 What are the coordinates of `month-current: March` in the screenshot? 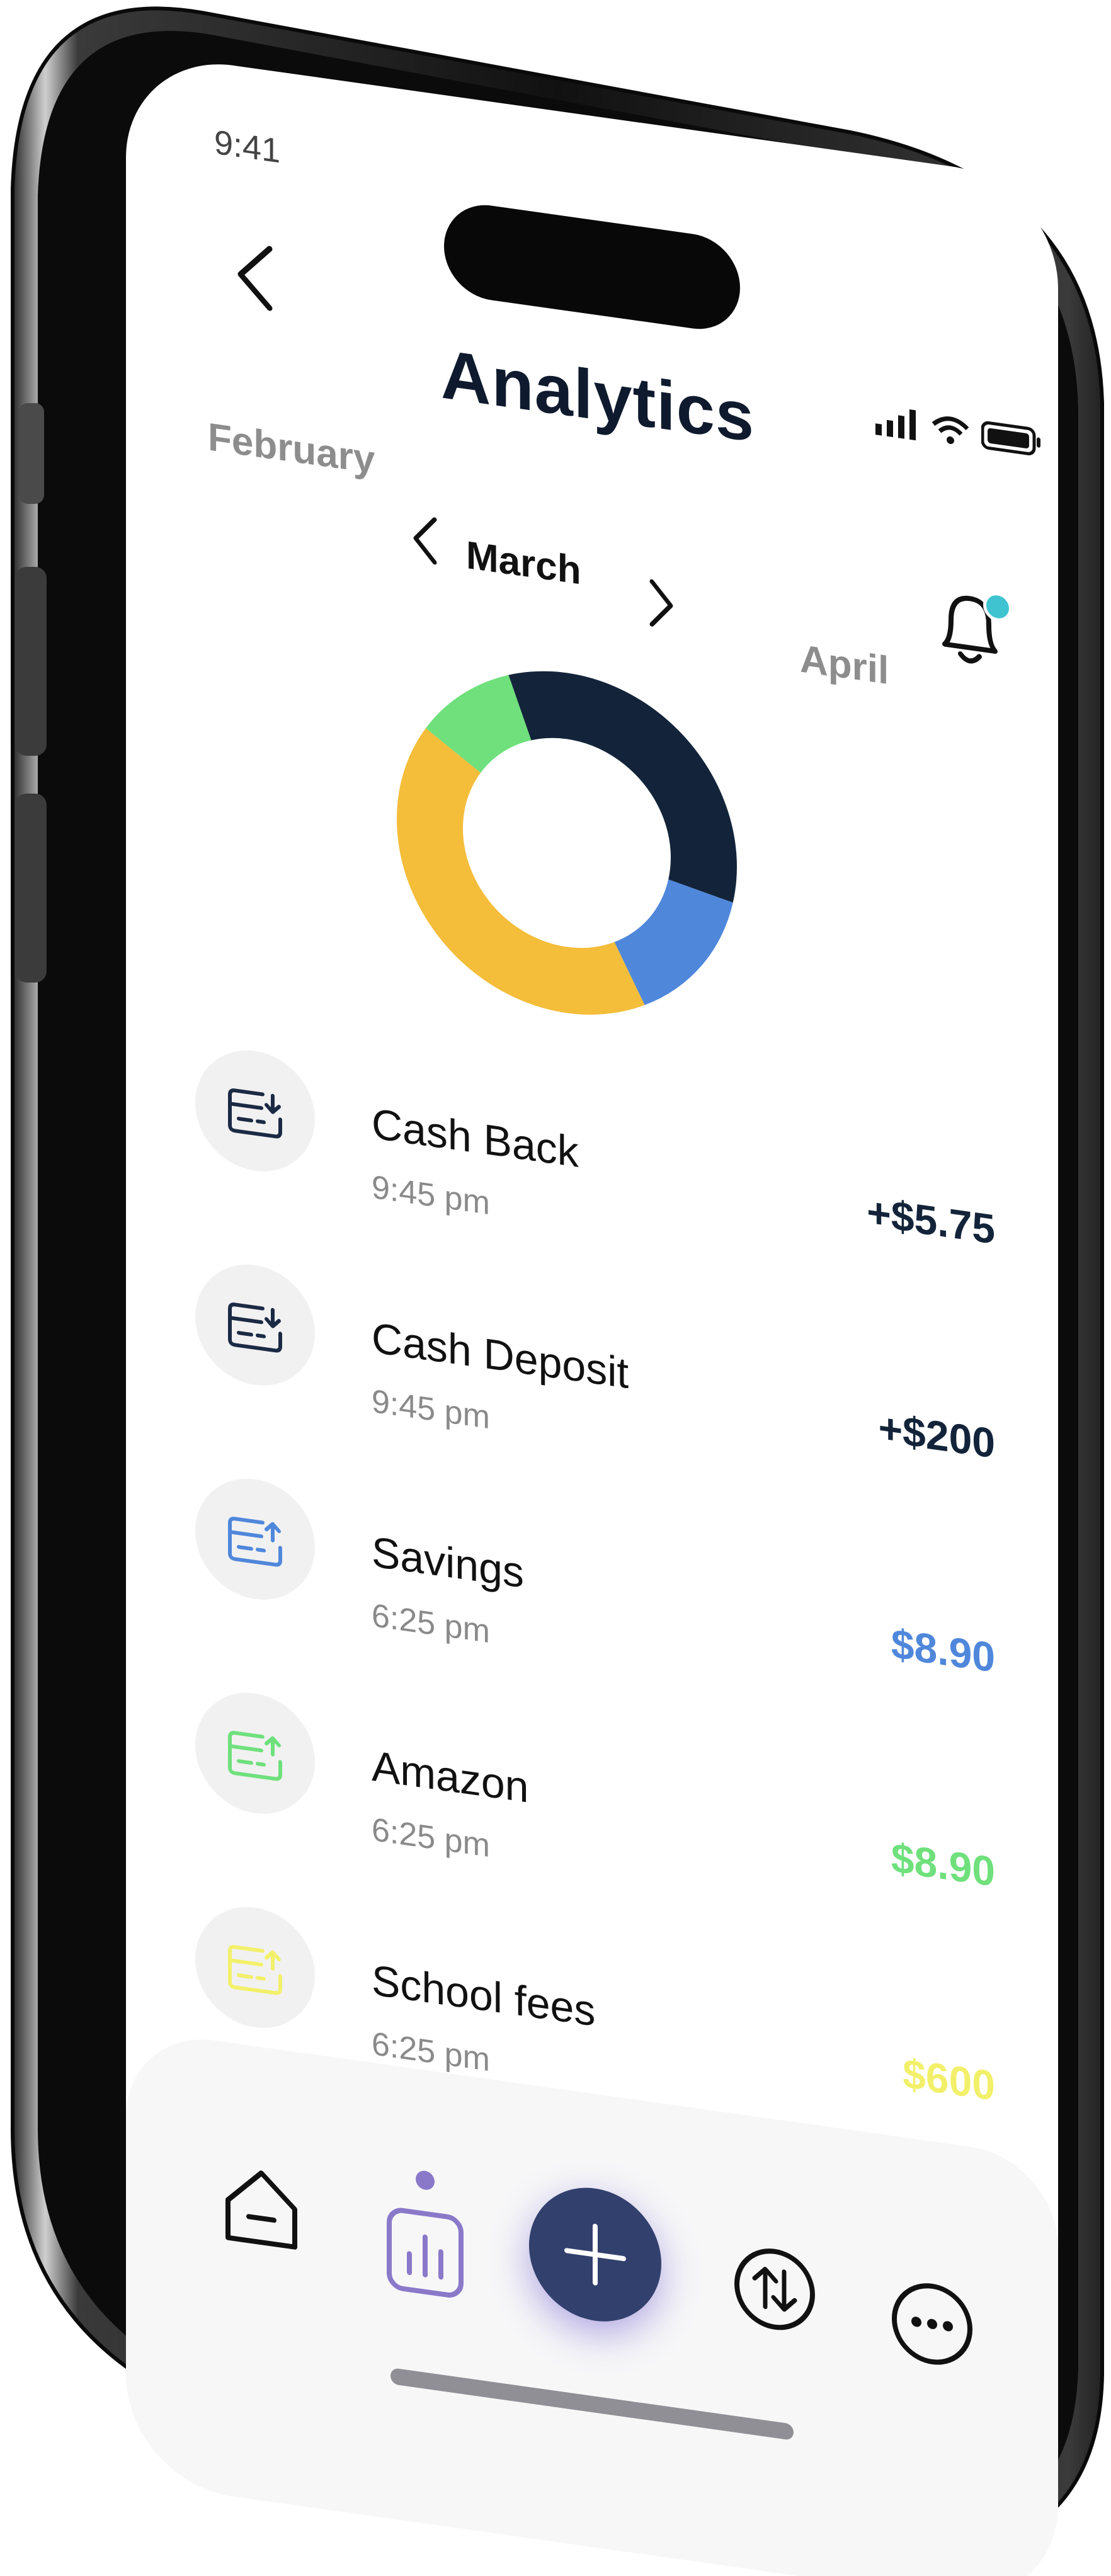 It's located at (523, 563).